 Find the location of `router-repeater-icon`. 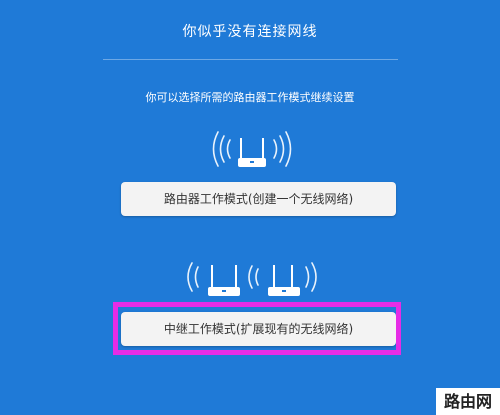

router-repeater-icon is located at coordinates (252, 279).